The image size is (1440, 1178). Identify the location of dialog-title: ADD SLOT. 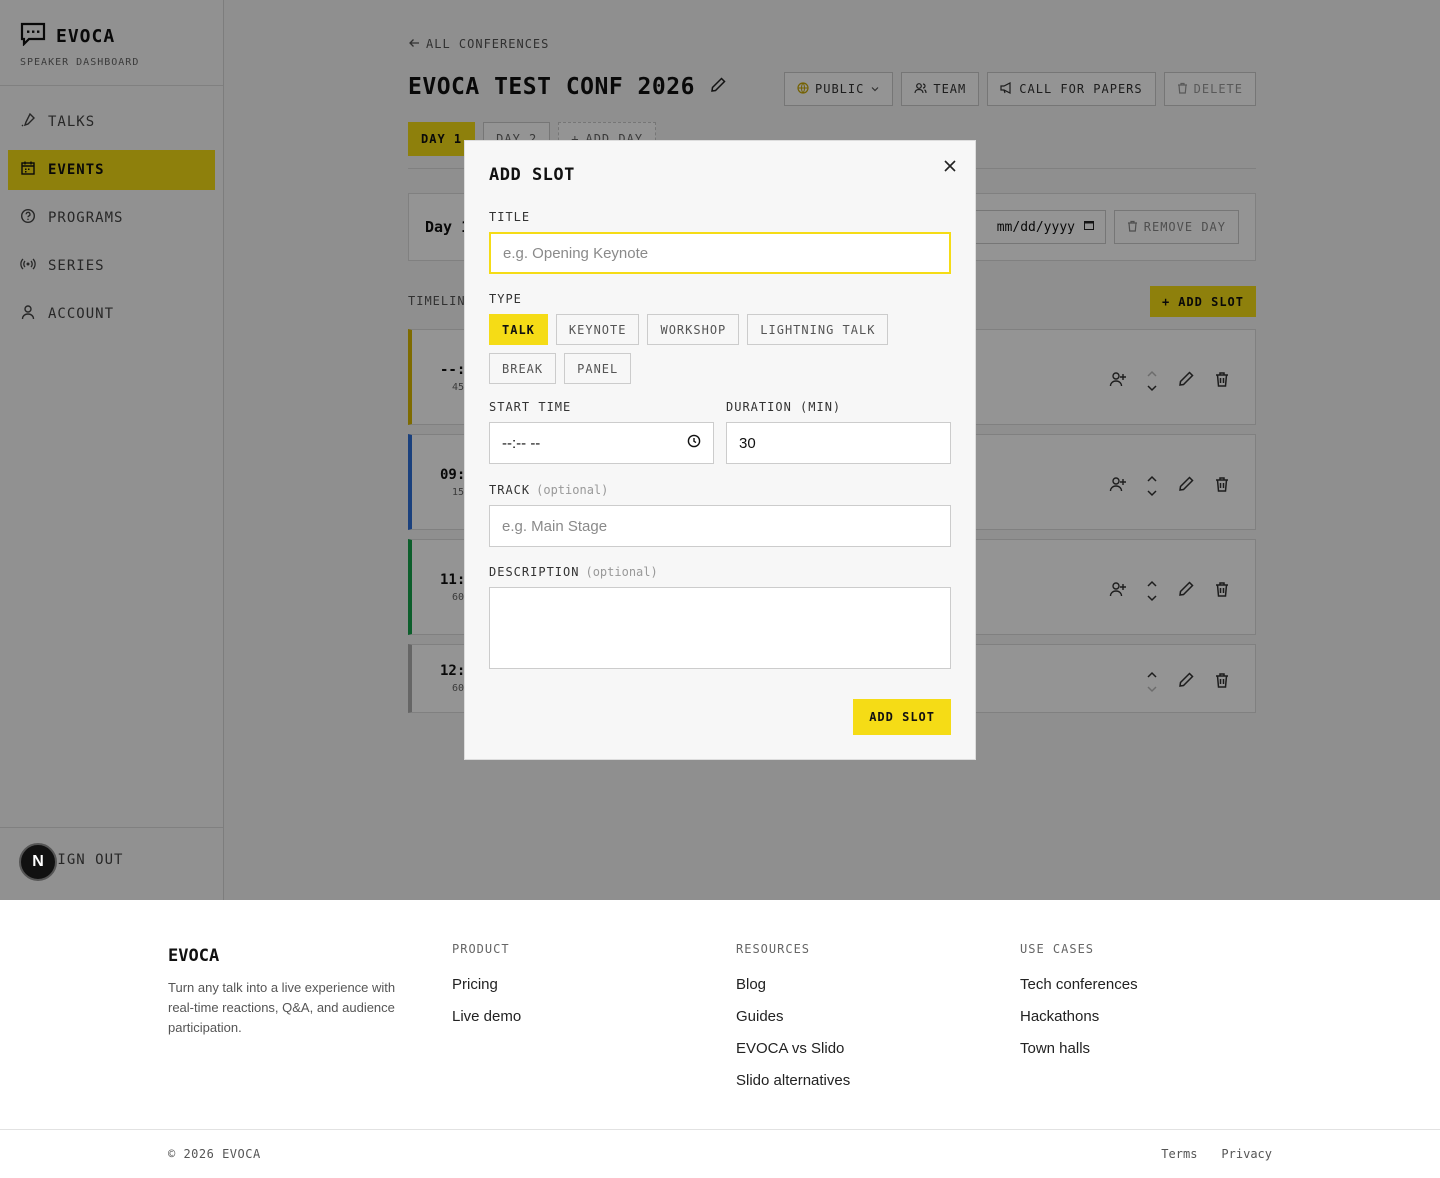
(532, 175).